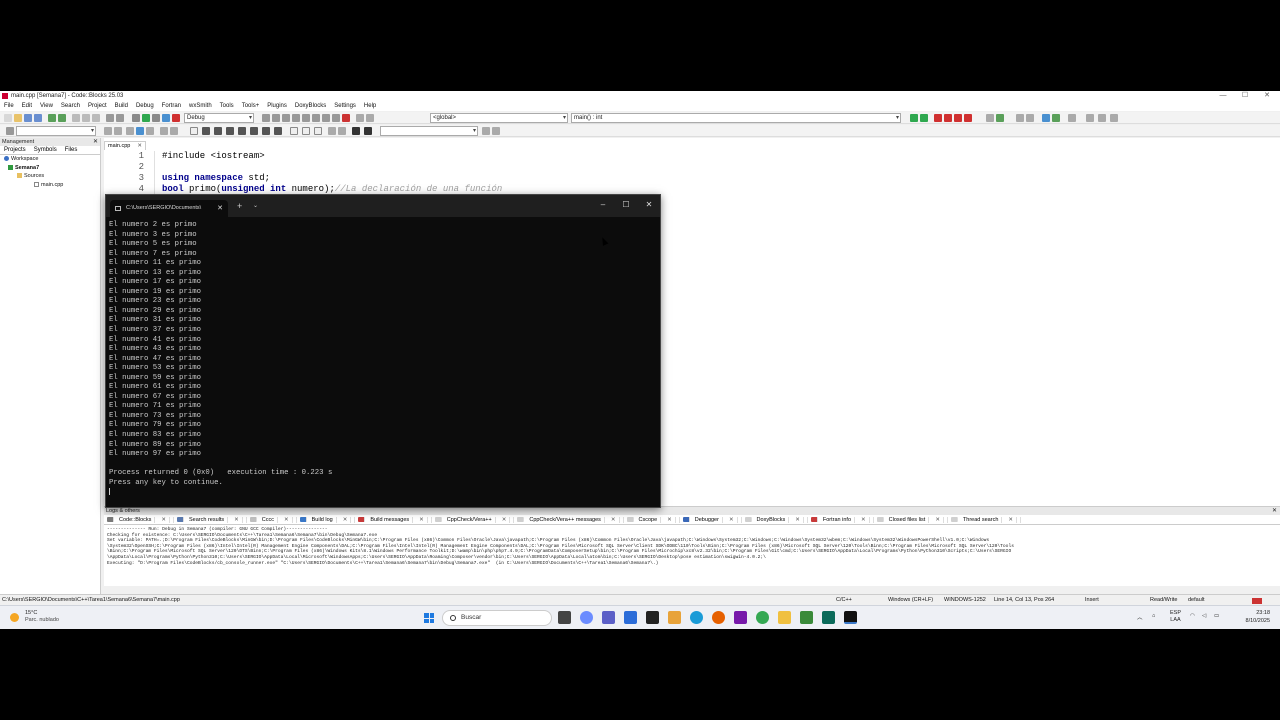 Image resolution: width=1280 pixels, height=720 pixels. Describe the element at coordinates (110, 118) in the screenshot. I see `find-icon` at that location.